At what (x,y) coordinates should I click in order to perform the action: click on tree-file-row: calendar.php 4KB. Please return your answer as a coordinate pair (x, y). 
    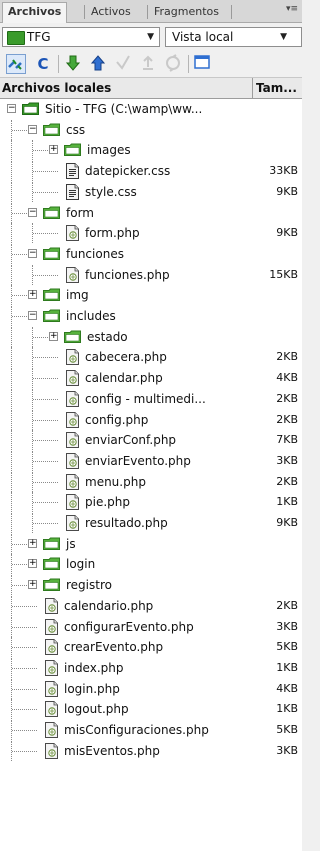
    Looking at the image, I should click on (151, 378).